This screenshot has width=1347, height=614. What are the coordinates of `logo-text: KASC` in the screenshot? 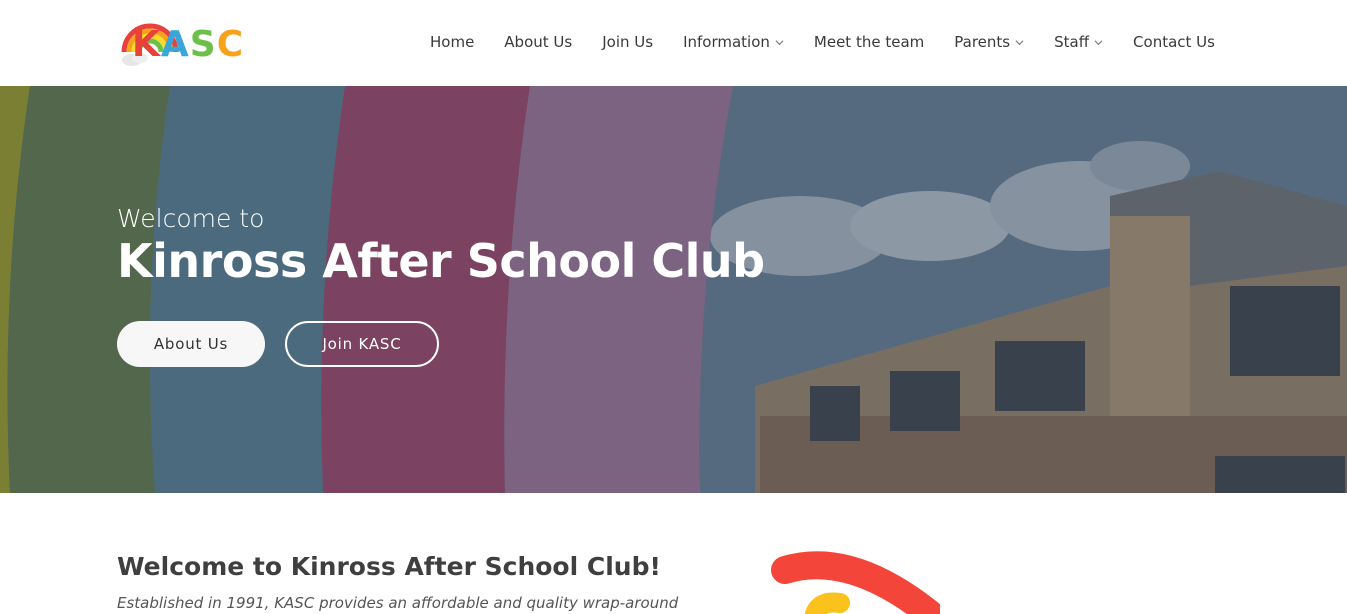 It's located at (188, 44).